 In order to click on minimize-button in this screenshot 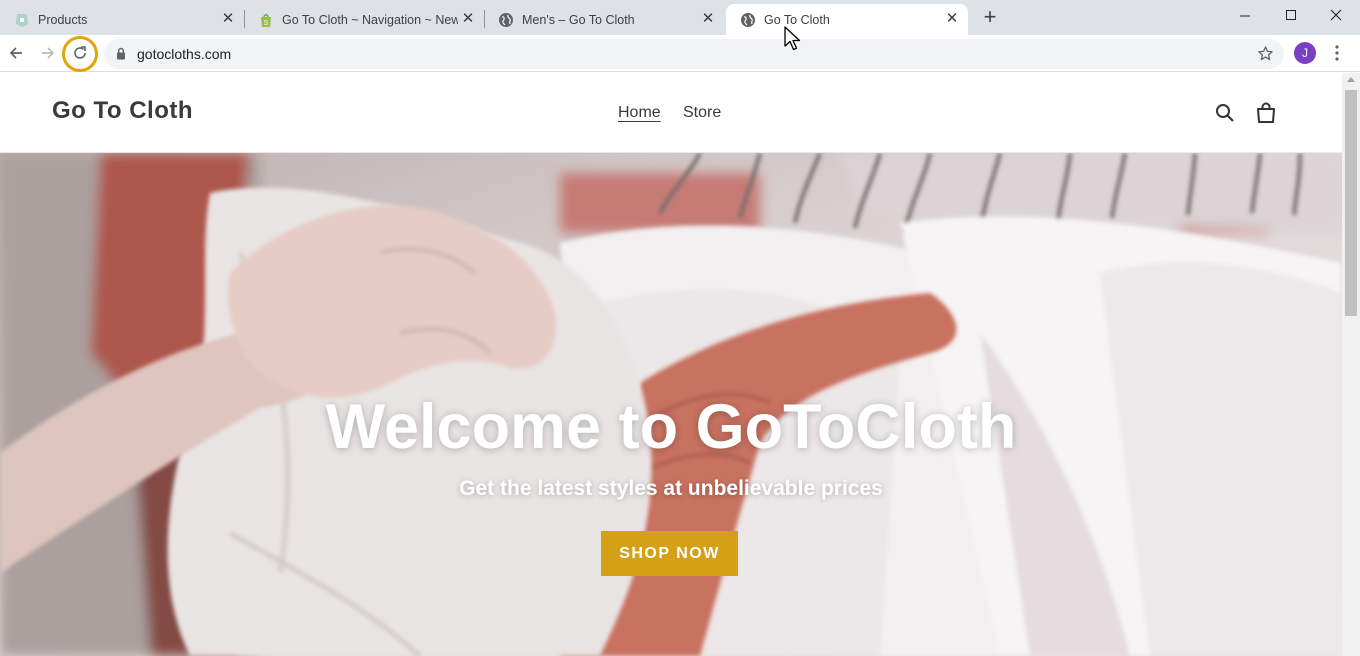, I will do `click(1245, 15)`.